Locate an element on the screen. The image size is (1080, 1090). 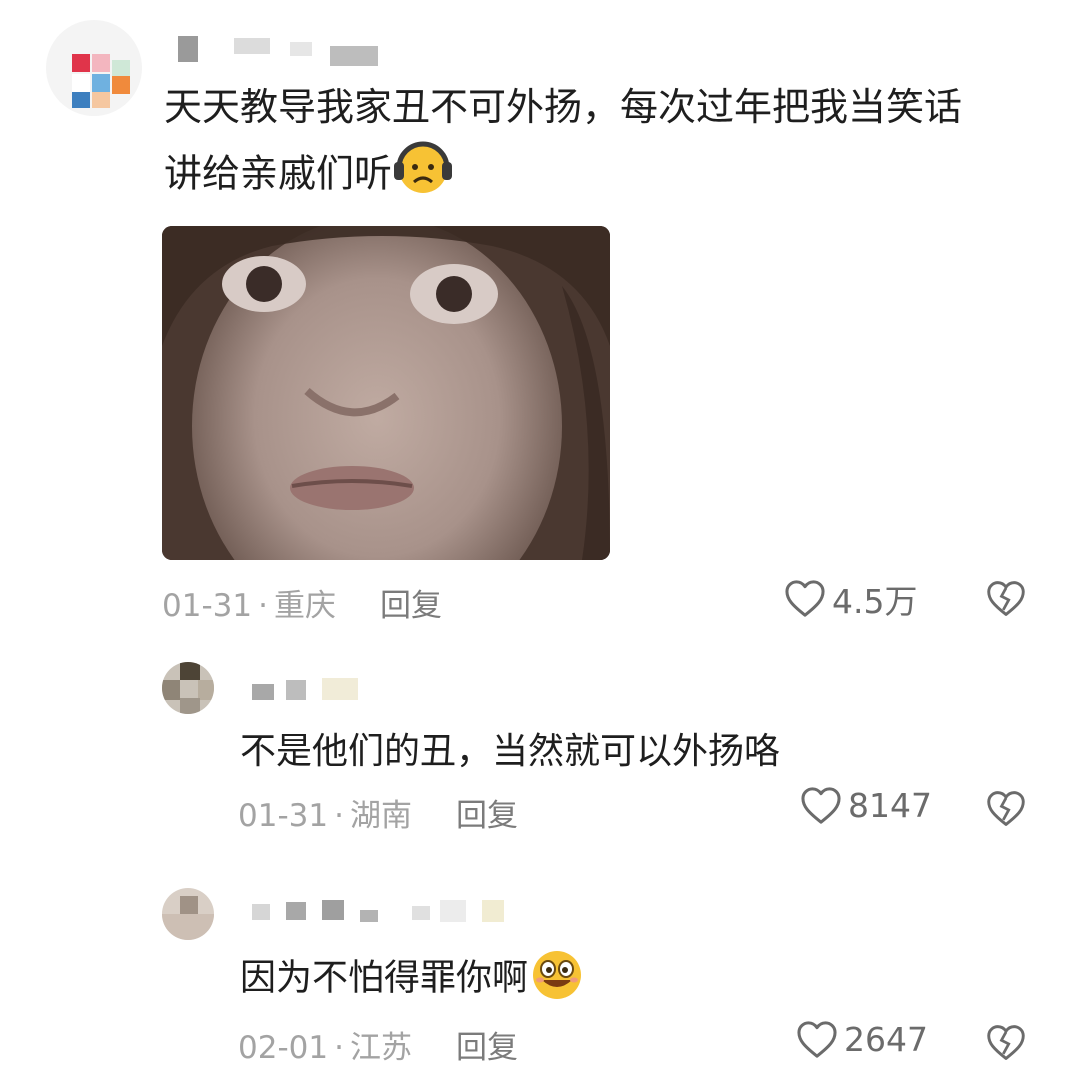
headphone-frown-emoji-icon is located at coordinates (423, 176).